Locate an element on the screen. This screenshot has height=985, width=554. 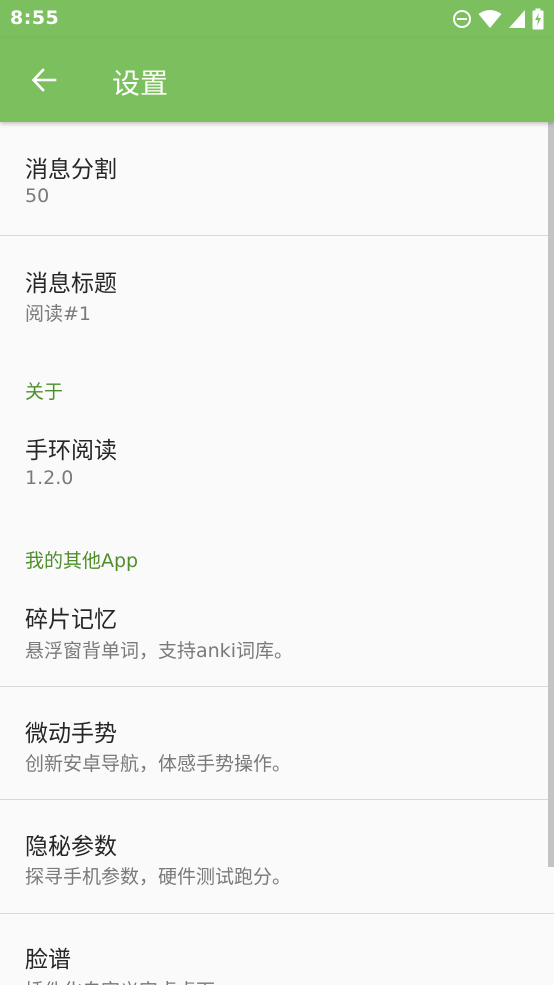
pref-title: 消息分割 is located at coordinates (71, 170).